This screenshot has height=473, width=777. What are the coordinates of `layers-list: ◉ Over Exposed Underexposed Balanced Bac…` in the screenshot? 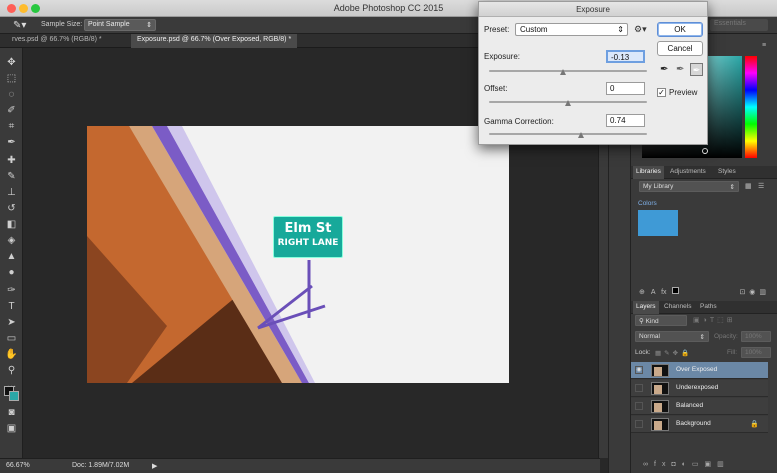 It's located at (704, 399).